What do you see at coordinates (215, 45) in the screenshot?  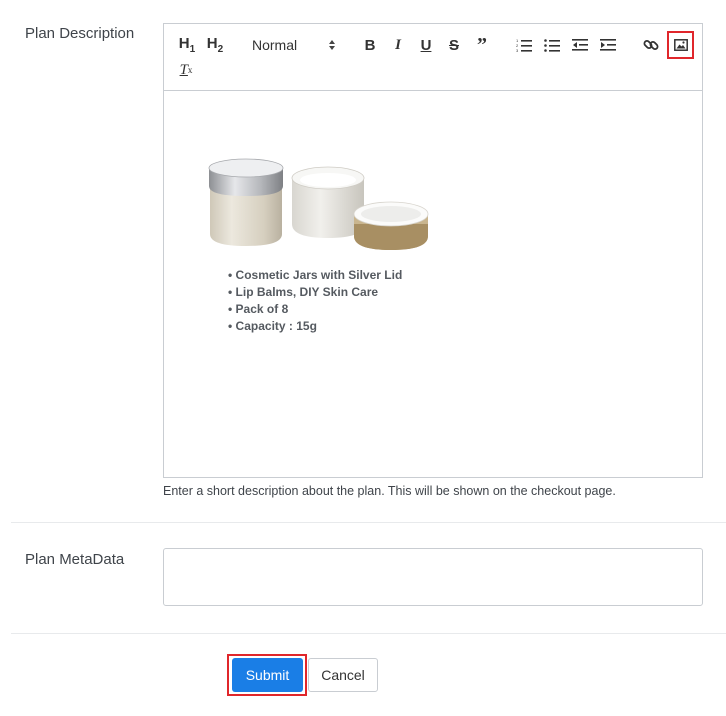 I see `heading-2-icon: H2` at bounding box center [215, 45].